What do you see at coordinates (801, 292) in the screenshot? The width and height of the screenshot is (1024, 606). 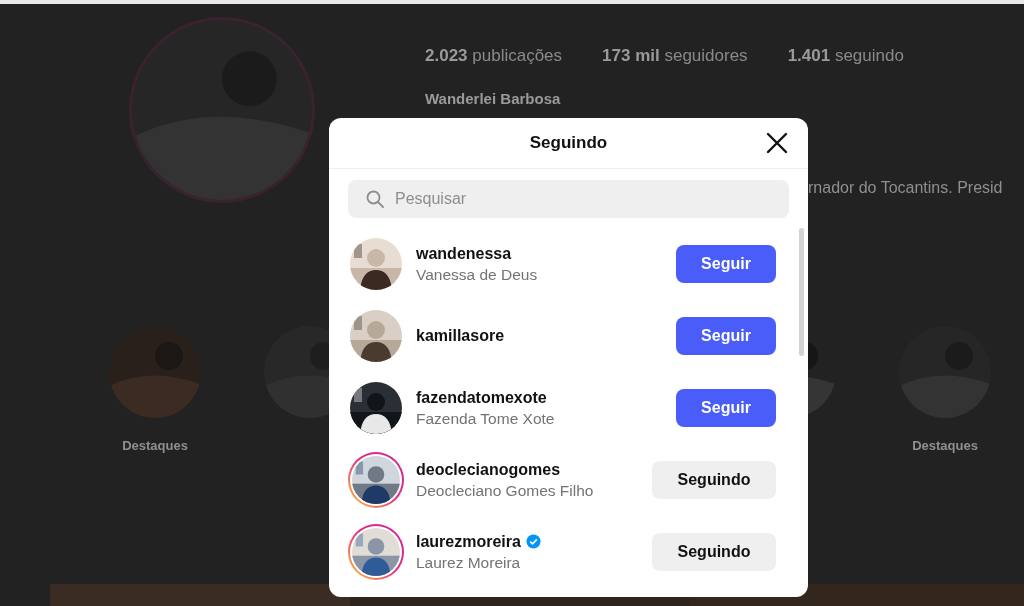 I see `scrollbar` at bounding box center [801, 292].